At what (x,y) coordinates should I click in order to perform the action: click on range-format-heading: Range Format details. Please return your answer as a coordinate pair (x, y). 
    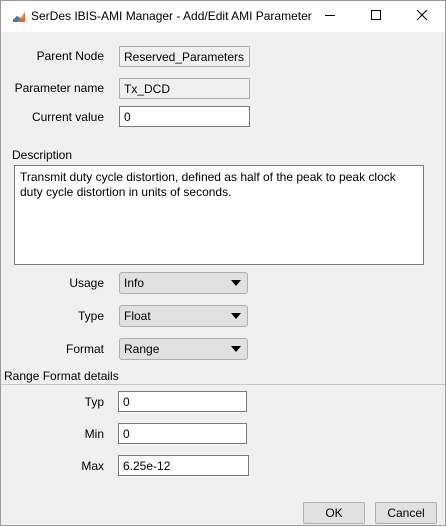
    Looking at the image, I should click on (61, 376).